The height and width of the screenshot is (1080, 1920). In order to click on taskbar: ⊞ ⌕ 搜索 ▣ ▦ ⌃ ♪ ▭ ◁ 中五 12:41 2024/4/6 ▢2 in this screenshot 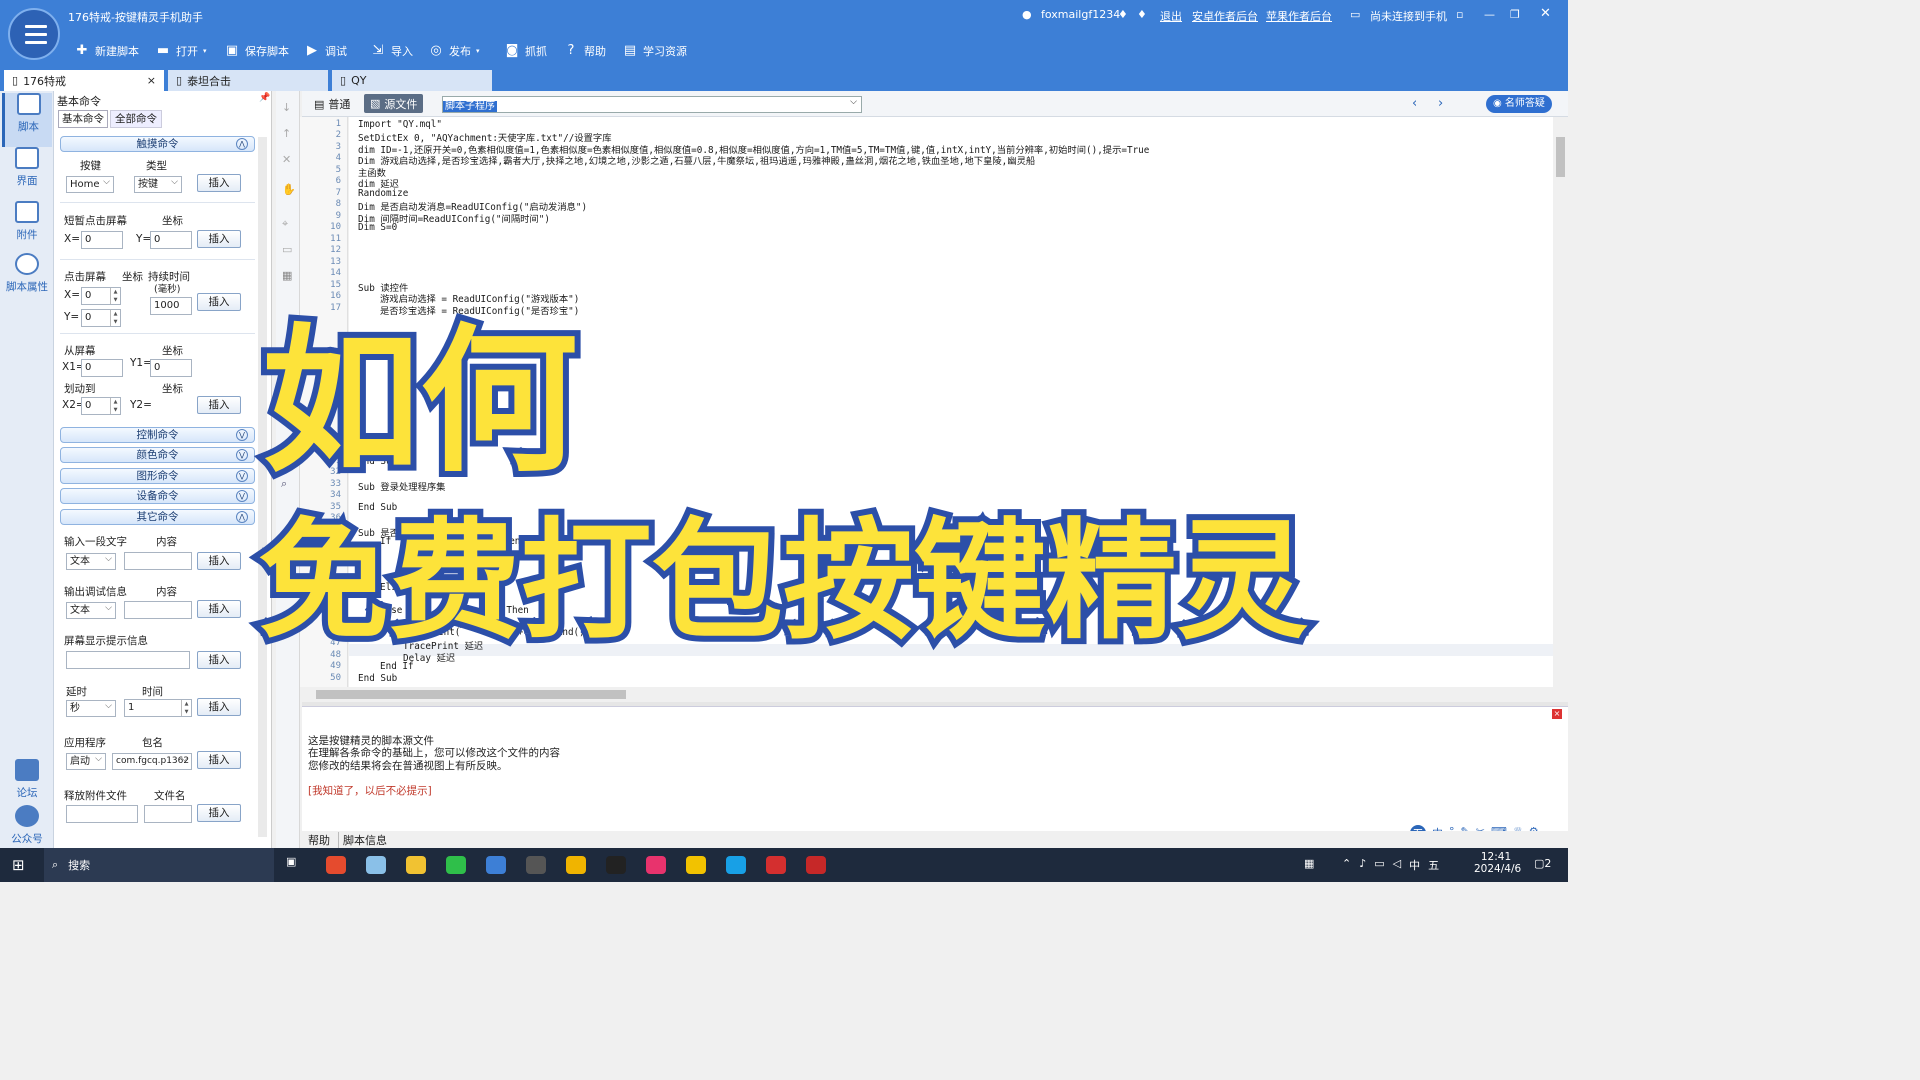, I will do `click(784, 865)`.